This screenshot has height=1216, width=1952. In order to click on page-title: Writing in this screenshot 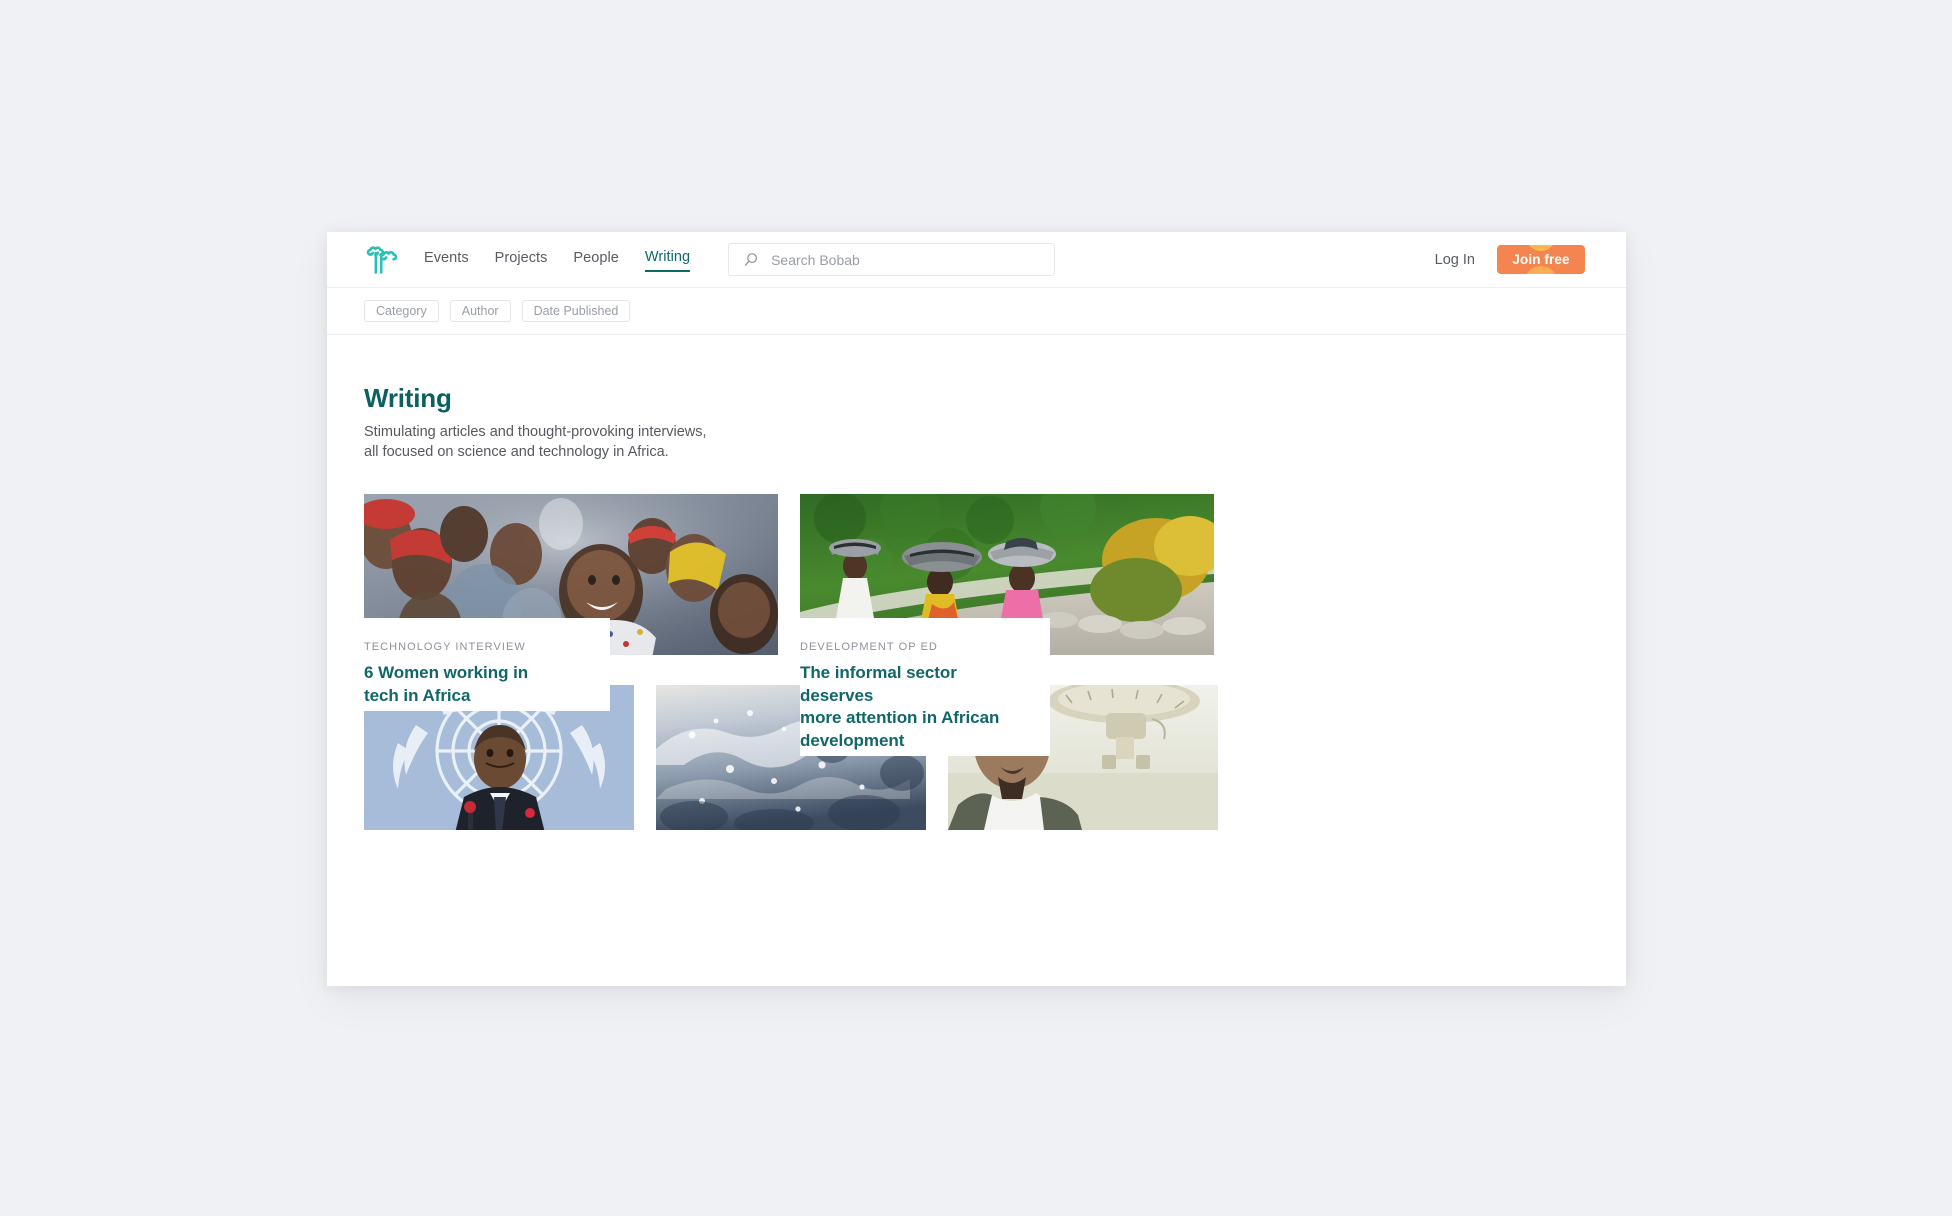, I will do `click(408, 398)`.